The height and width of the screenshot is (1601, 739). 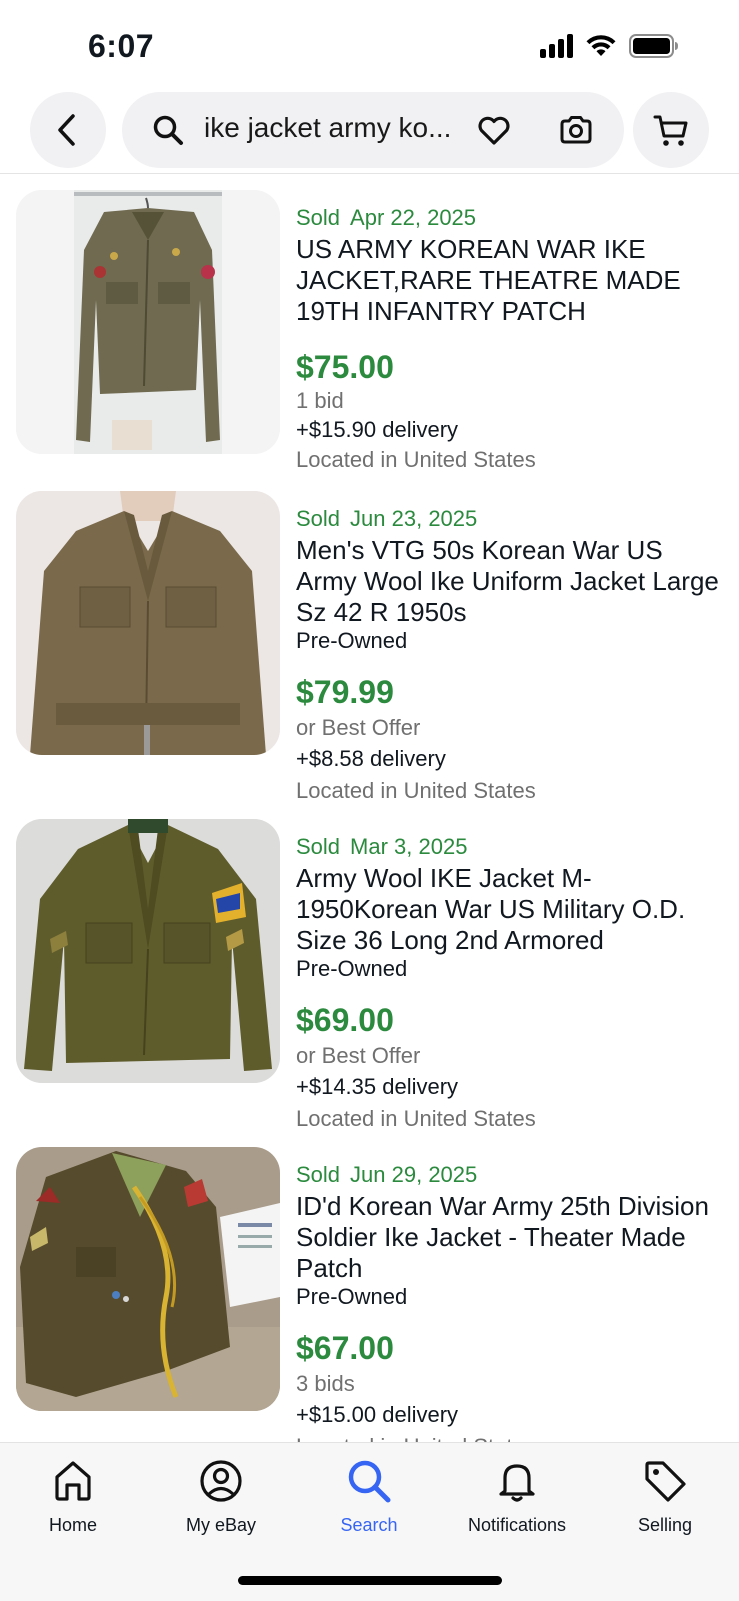 I want to click on delivery-cost: +$14.35 delivery, so click(x=377, y=1086).